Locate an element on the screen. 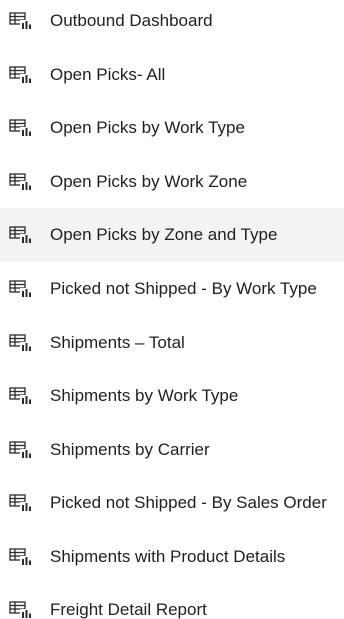 Image resolution: width=344 pixels, height=619 pixels. report-label: Freight Detail Report is located at coordinates (128, 609).